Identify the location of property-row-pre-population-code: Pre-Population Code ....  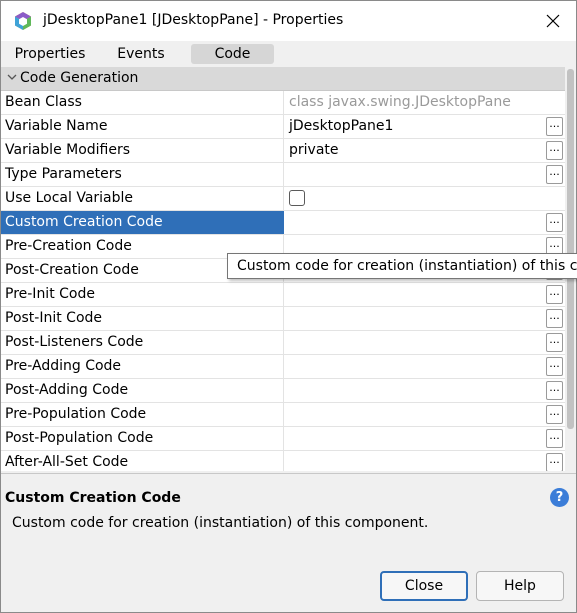
(283, 415).